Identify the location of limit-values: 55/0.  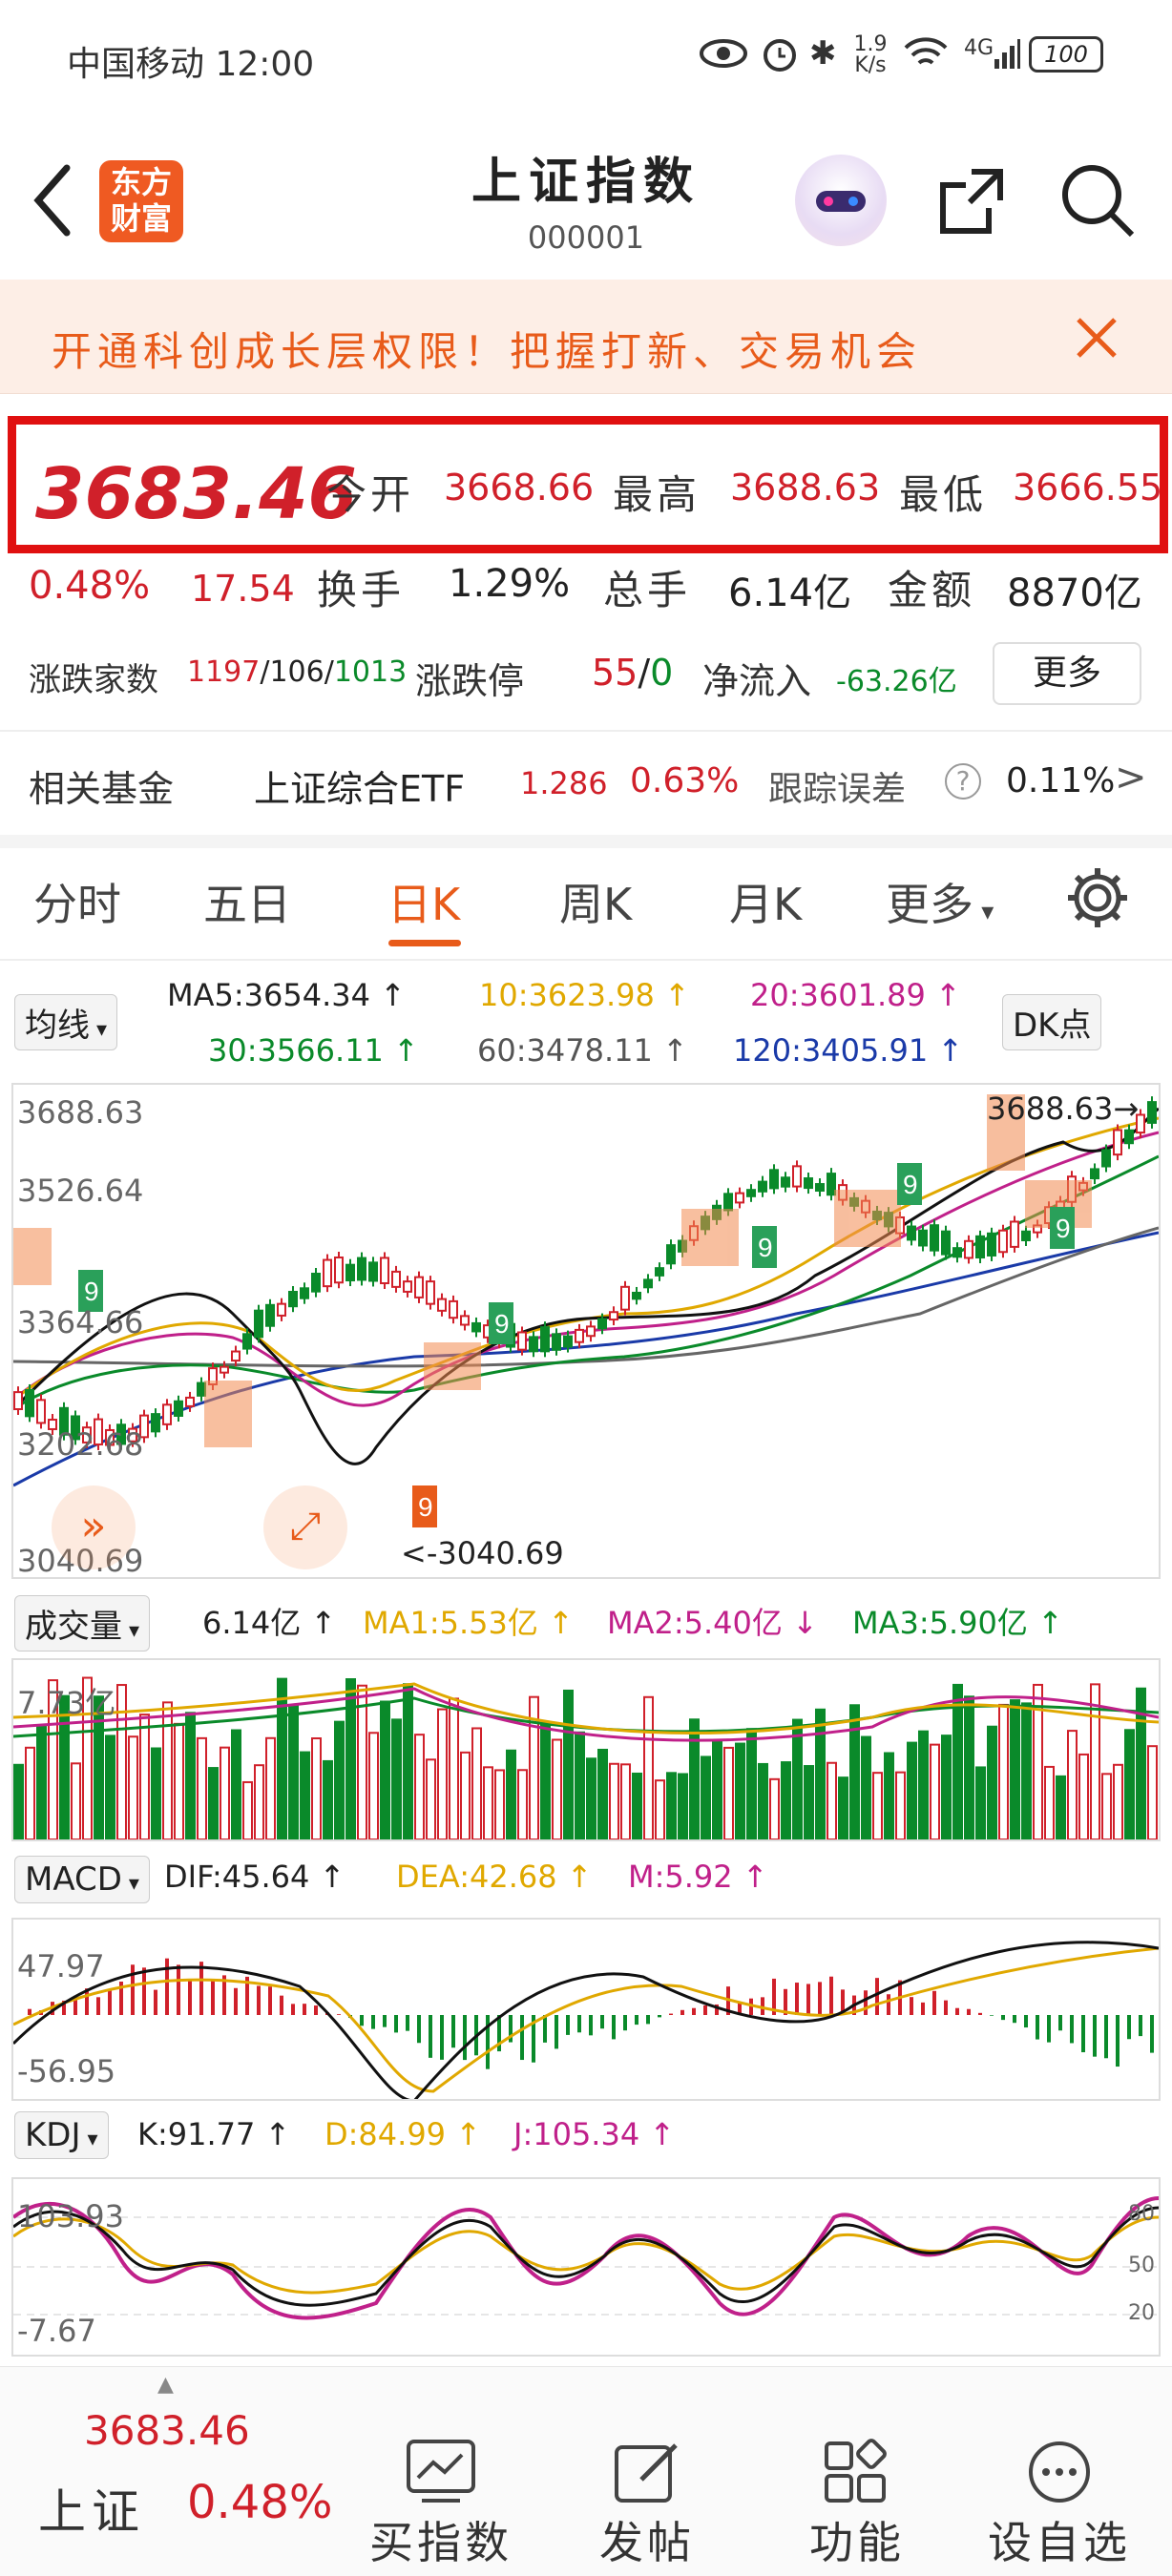
(633, 673).